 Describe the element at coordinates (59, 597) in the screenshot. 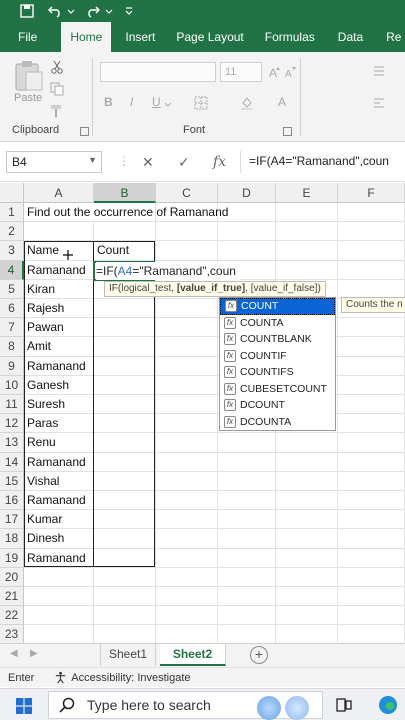

I see `cell-a21` at that location.